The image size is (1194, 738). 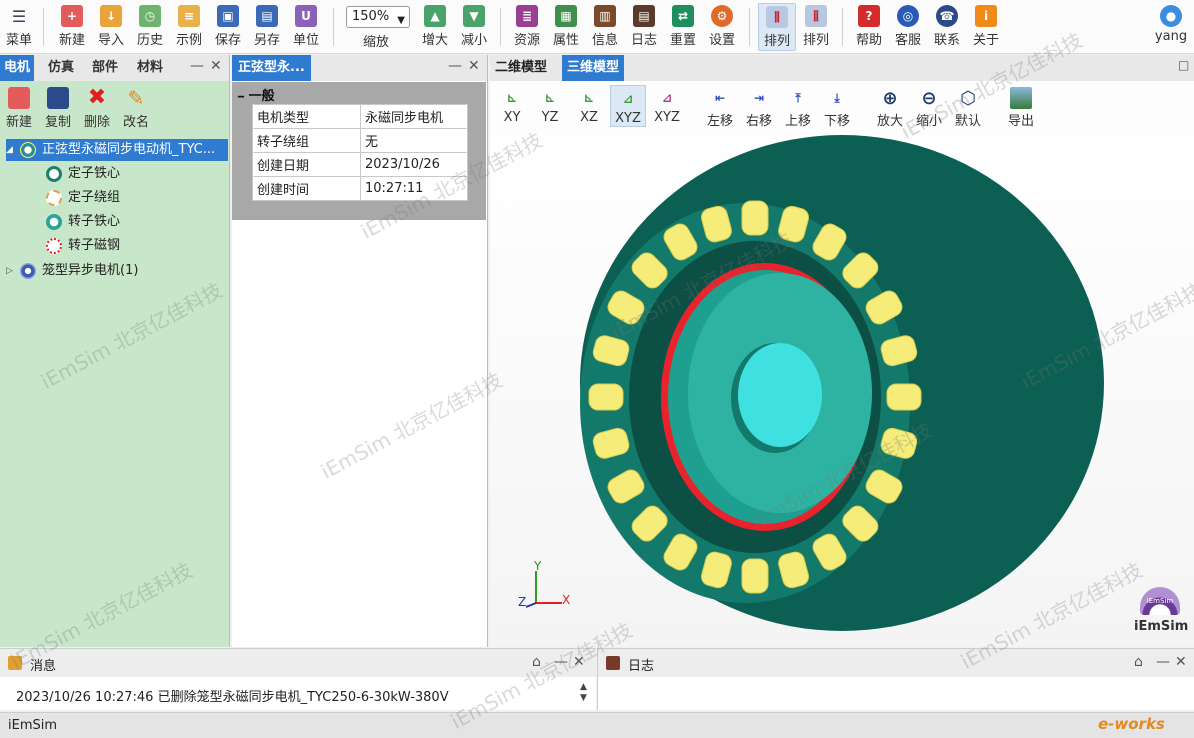 I want to click on axis-xz-icon: ⊾, so click(x=589, y=98).